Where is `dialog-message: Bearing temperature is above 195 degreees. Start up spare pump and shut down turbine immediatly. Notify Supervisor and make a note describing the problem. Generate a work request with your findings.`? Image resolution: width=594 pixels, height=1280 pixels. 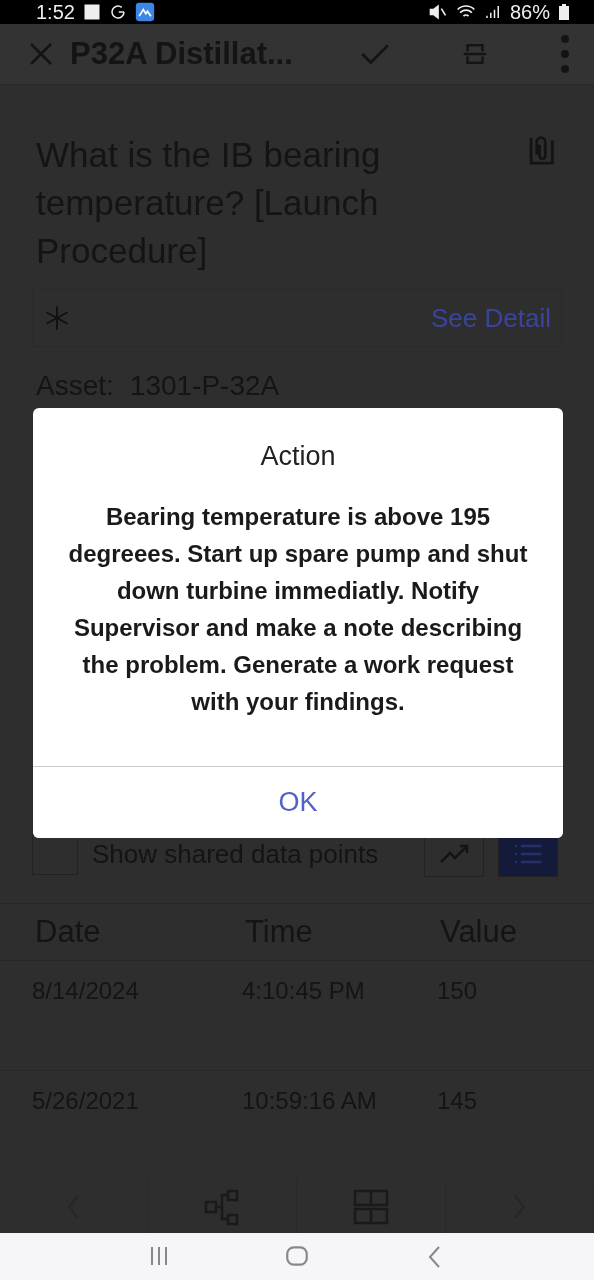
dialog-message: Bearing temperature is above 195 degreees. Start up spare pump and shut down turbine immediatly. Notify Supervisor and make a note describing the problem. Generate a work request with your findings. is located at coordinates (298, 609).